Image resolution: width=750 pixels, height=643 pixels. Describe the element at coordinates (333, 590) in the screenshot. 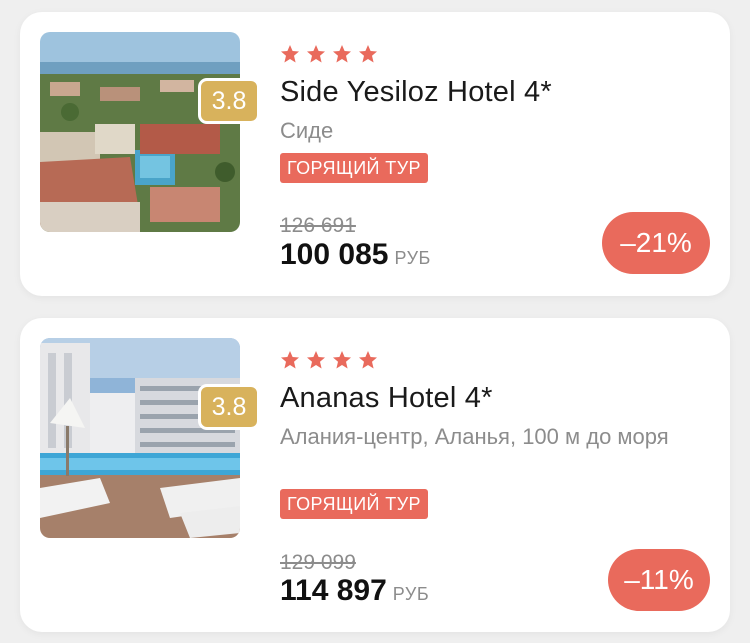

I see `current-price: 114 897` at that location.